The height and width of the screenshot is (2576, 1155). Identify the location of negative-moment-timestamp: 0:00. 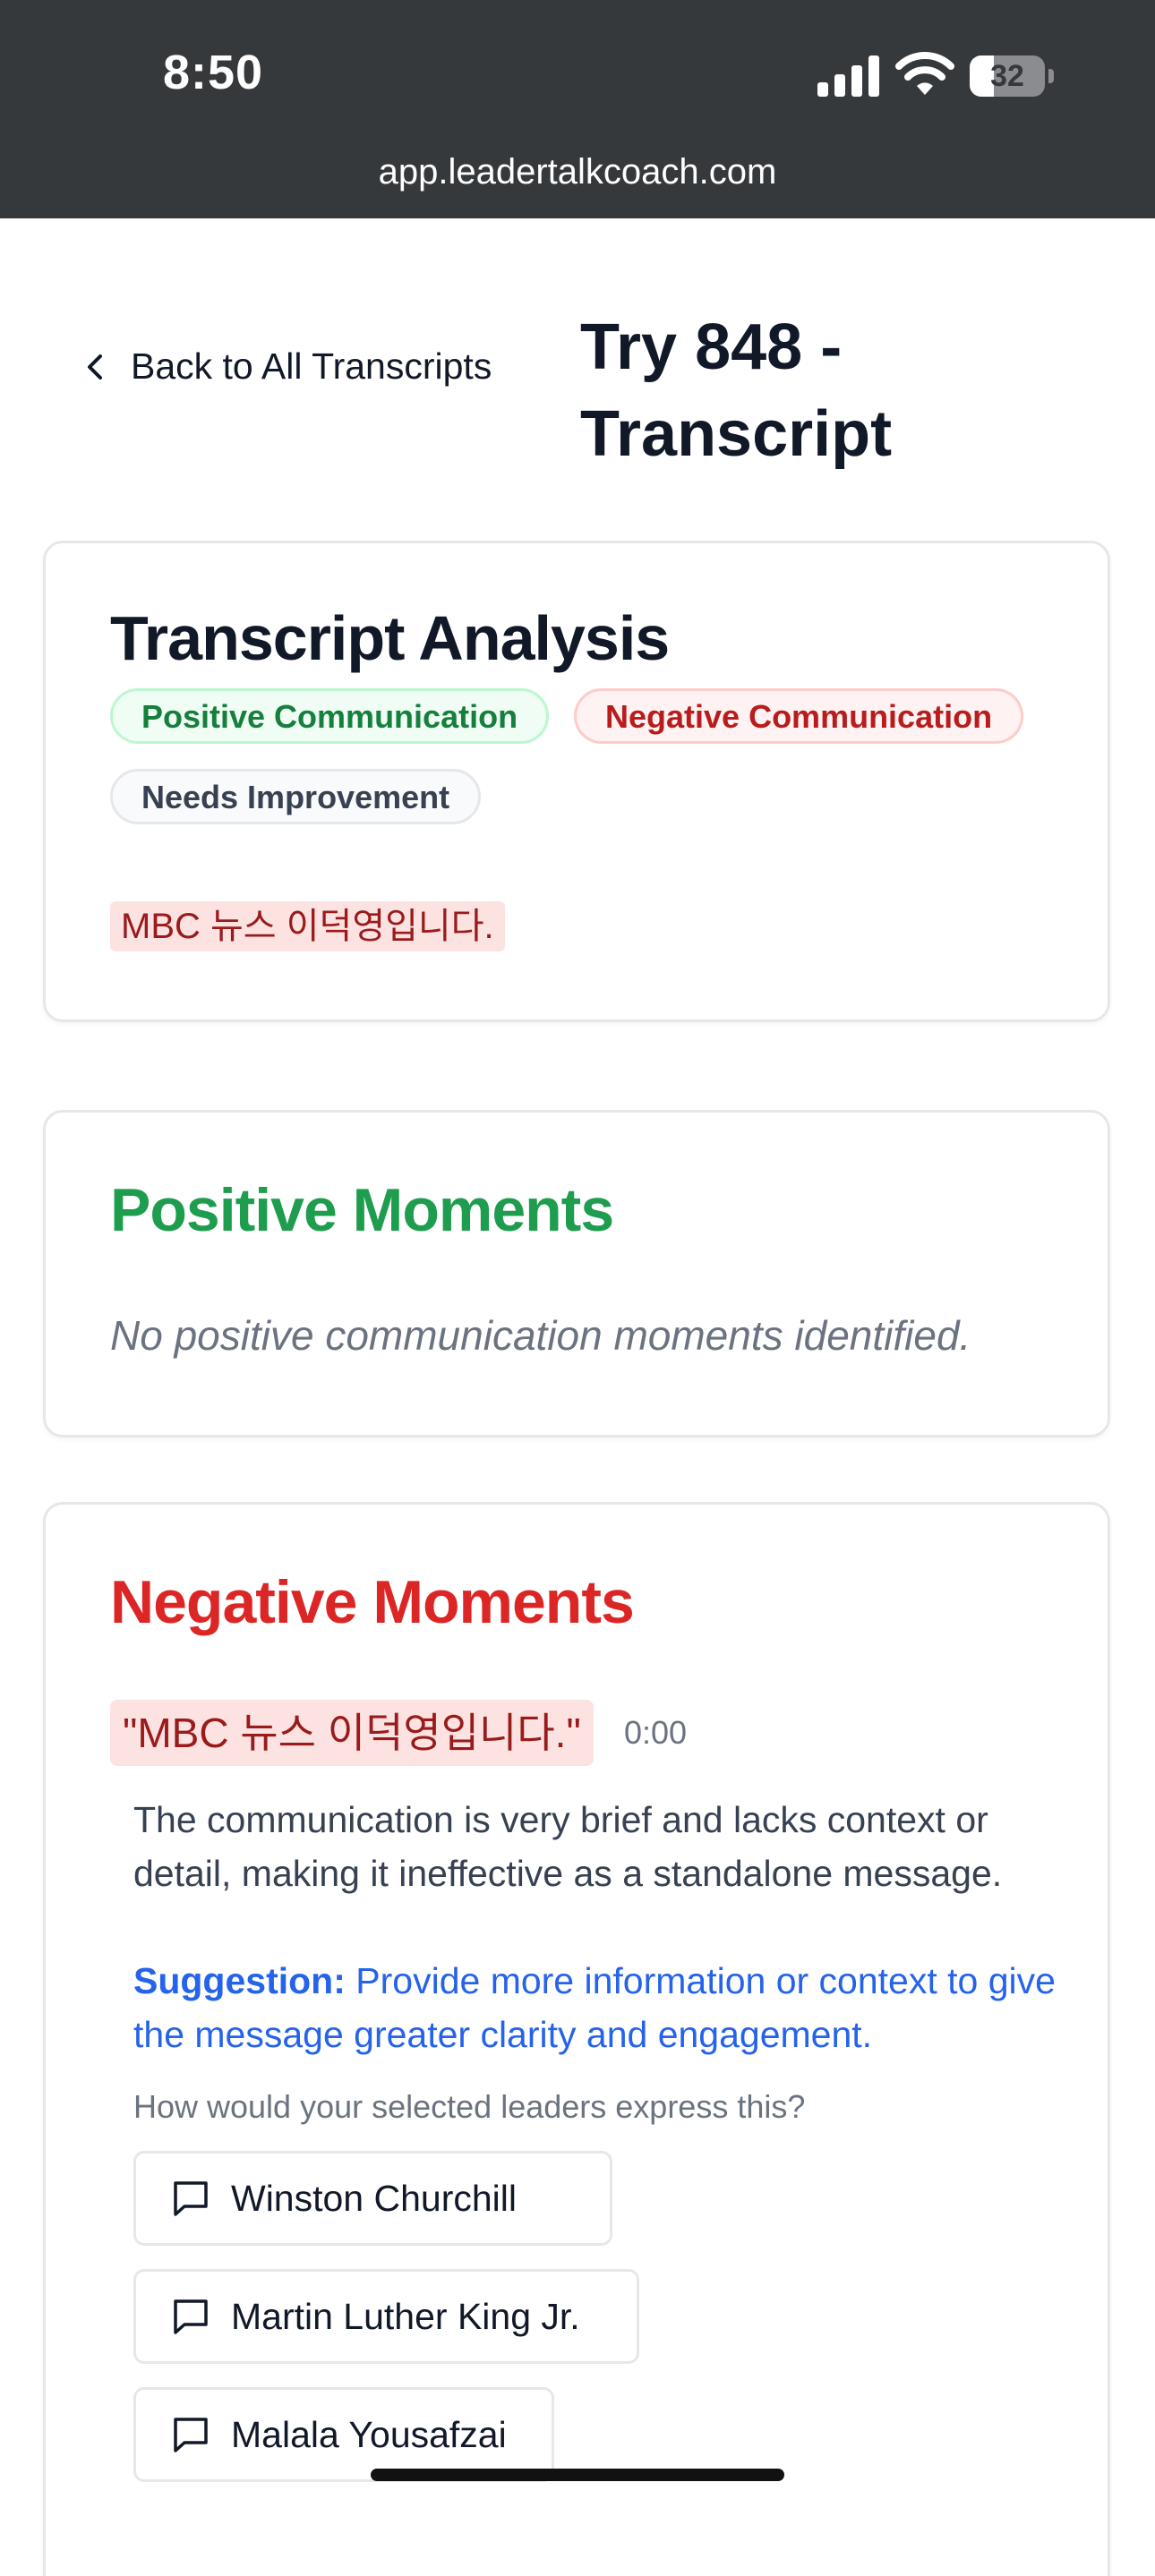
(655, 1733).